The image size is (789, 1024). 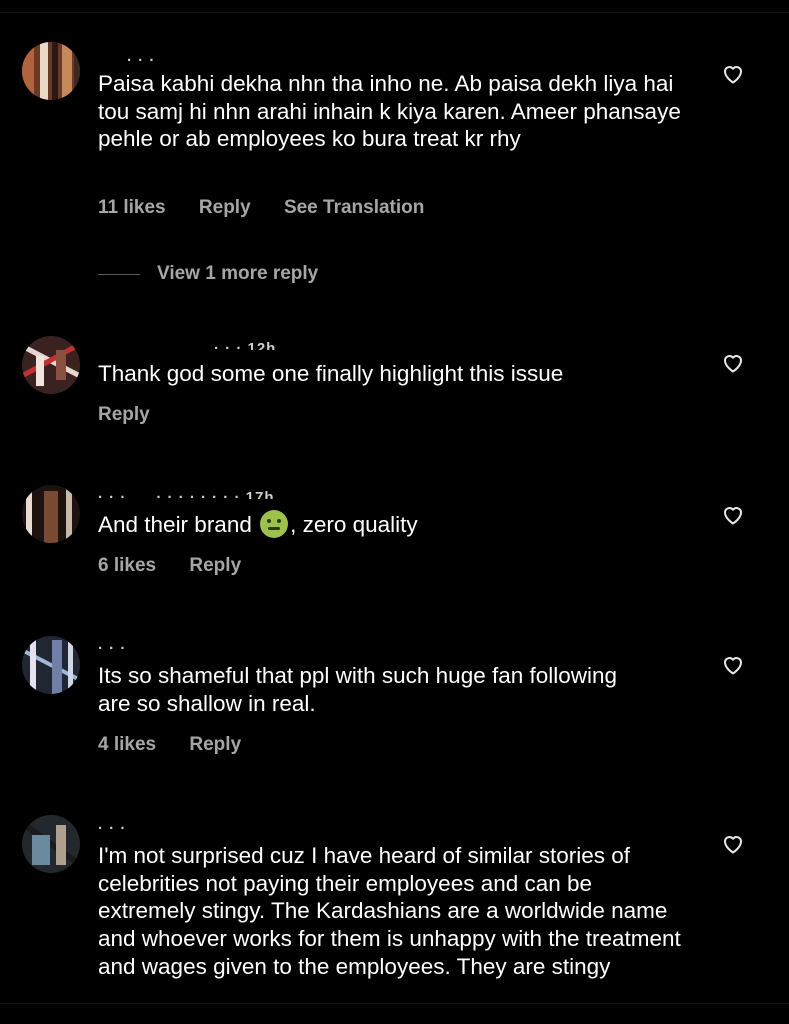 I want to click on comment-meta: 4 likes Reply, so click(x=169, y=745).